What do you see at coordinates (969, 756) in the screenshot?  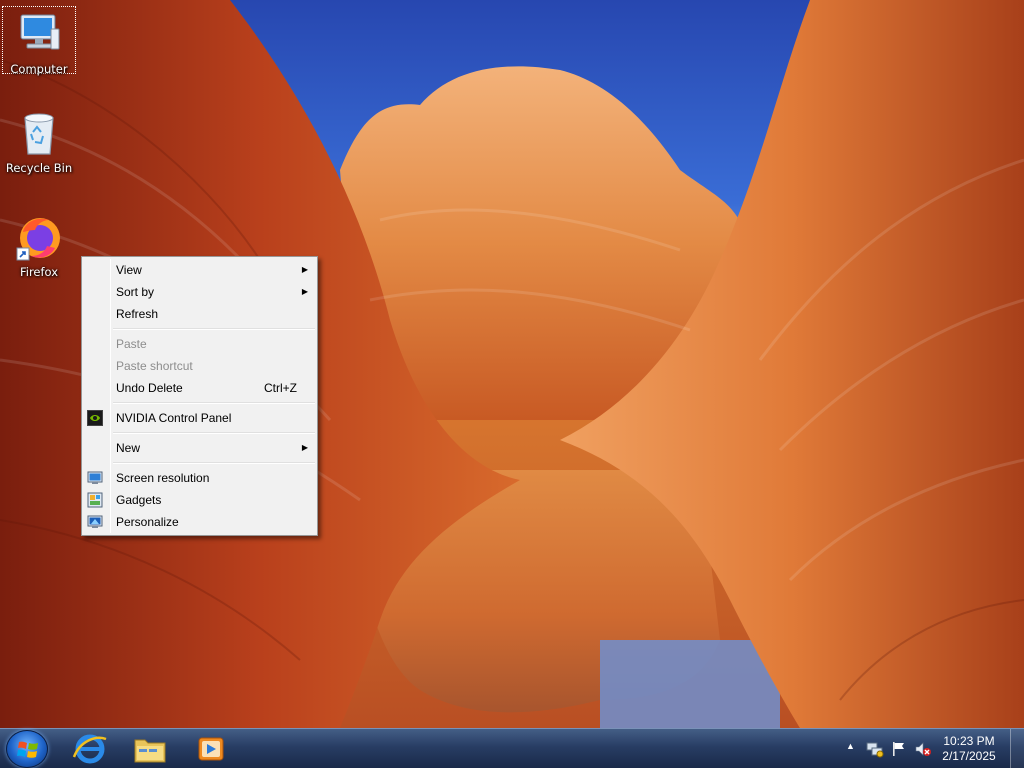 I see `clock-date: 2/17/2025` at bounding box center [969, 756].